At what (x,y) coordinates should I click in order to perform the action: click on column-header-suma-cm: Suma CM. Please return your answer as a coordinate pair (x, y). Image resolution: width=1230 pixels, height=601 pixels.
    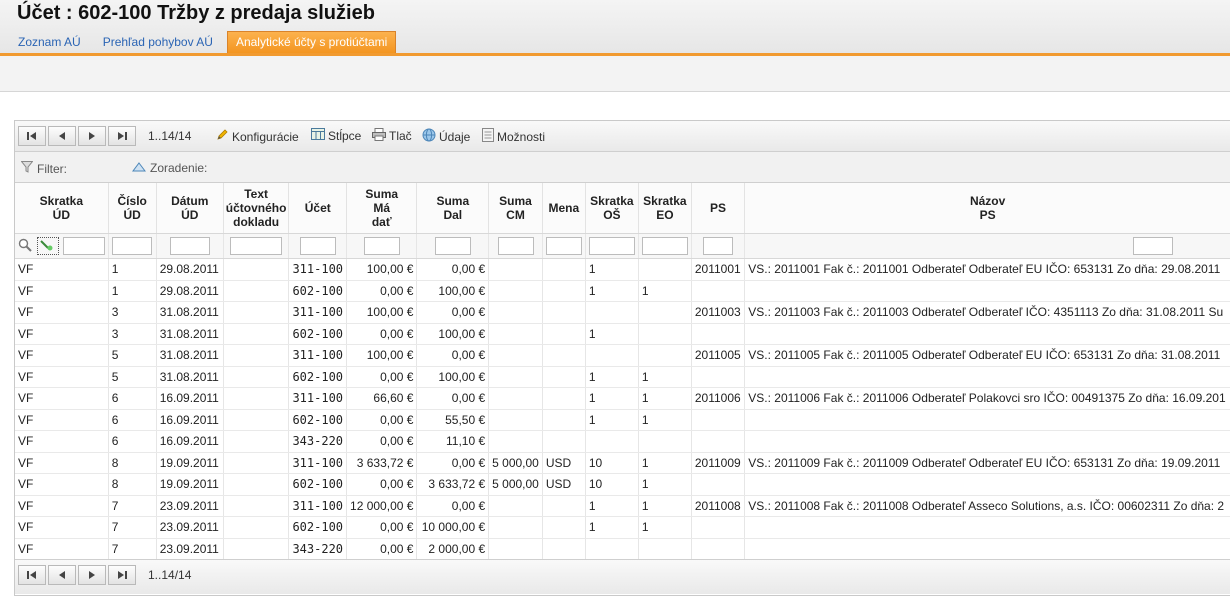
    Looking at the image, I should click on (515, 208).